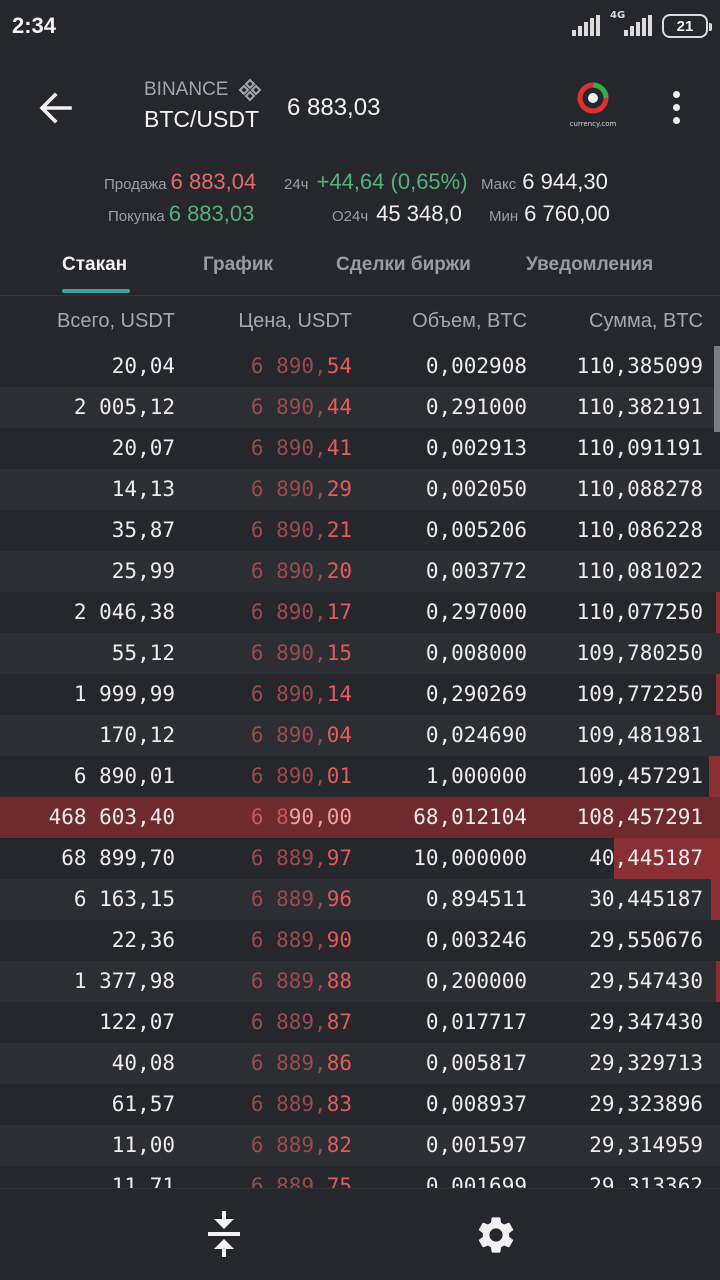  I want to click on row-price-suffix: 14, so click(339, 694).